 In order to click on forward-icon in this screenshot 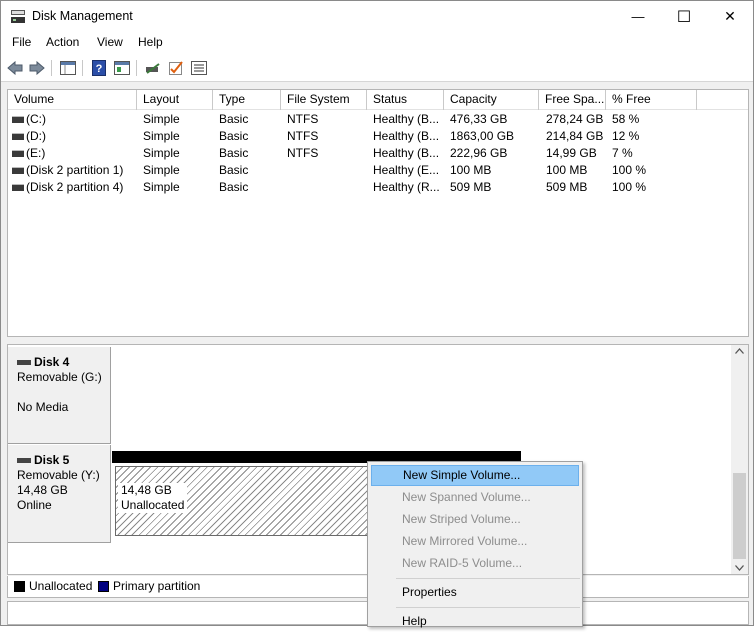, I will do `click(37, 68)`.